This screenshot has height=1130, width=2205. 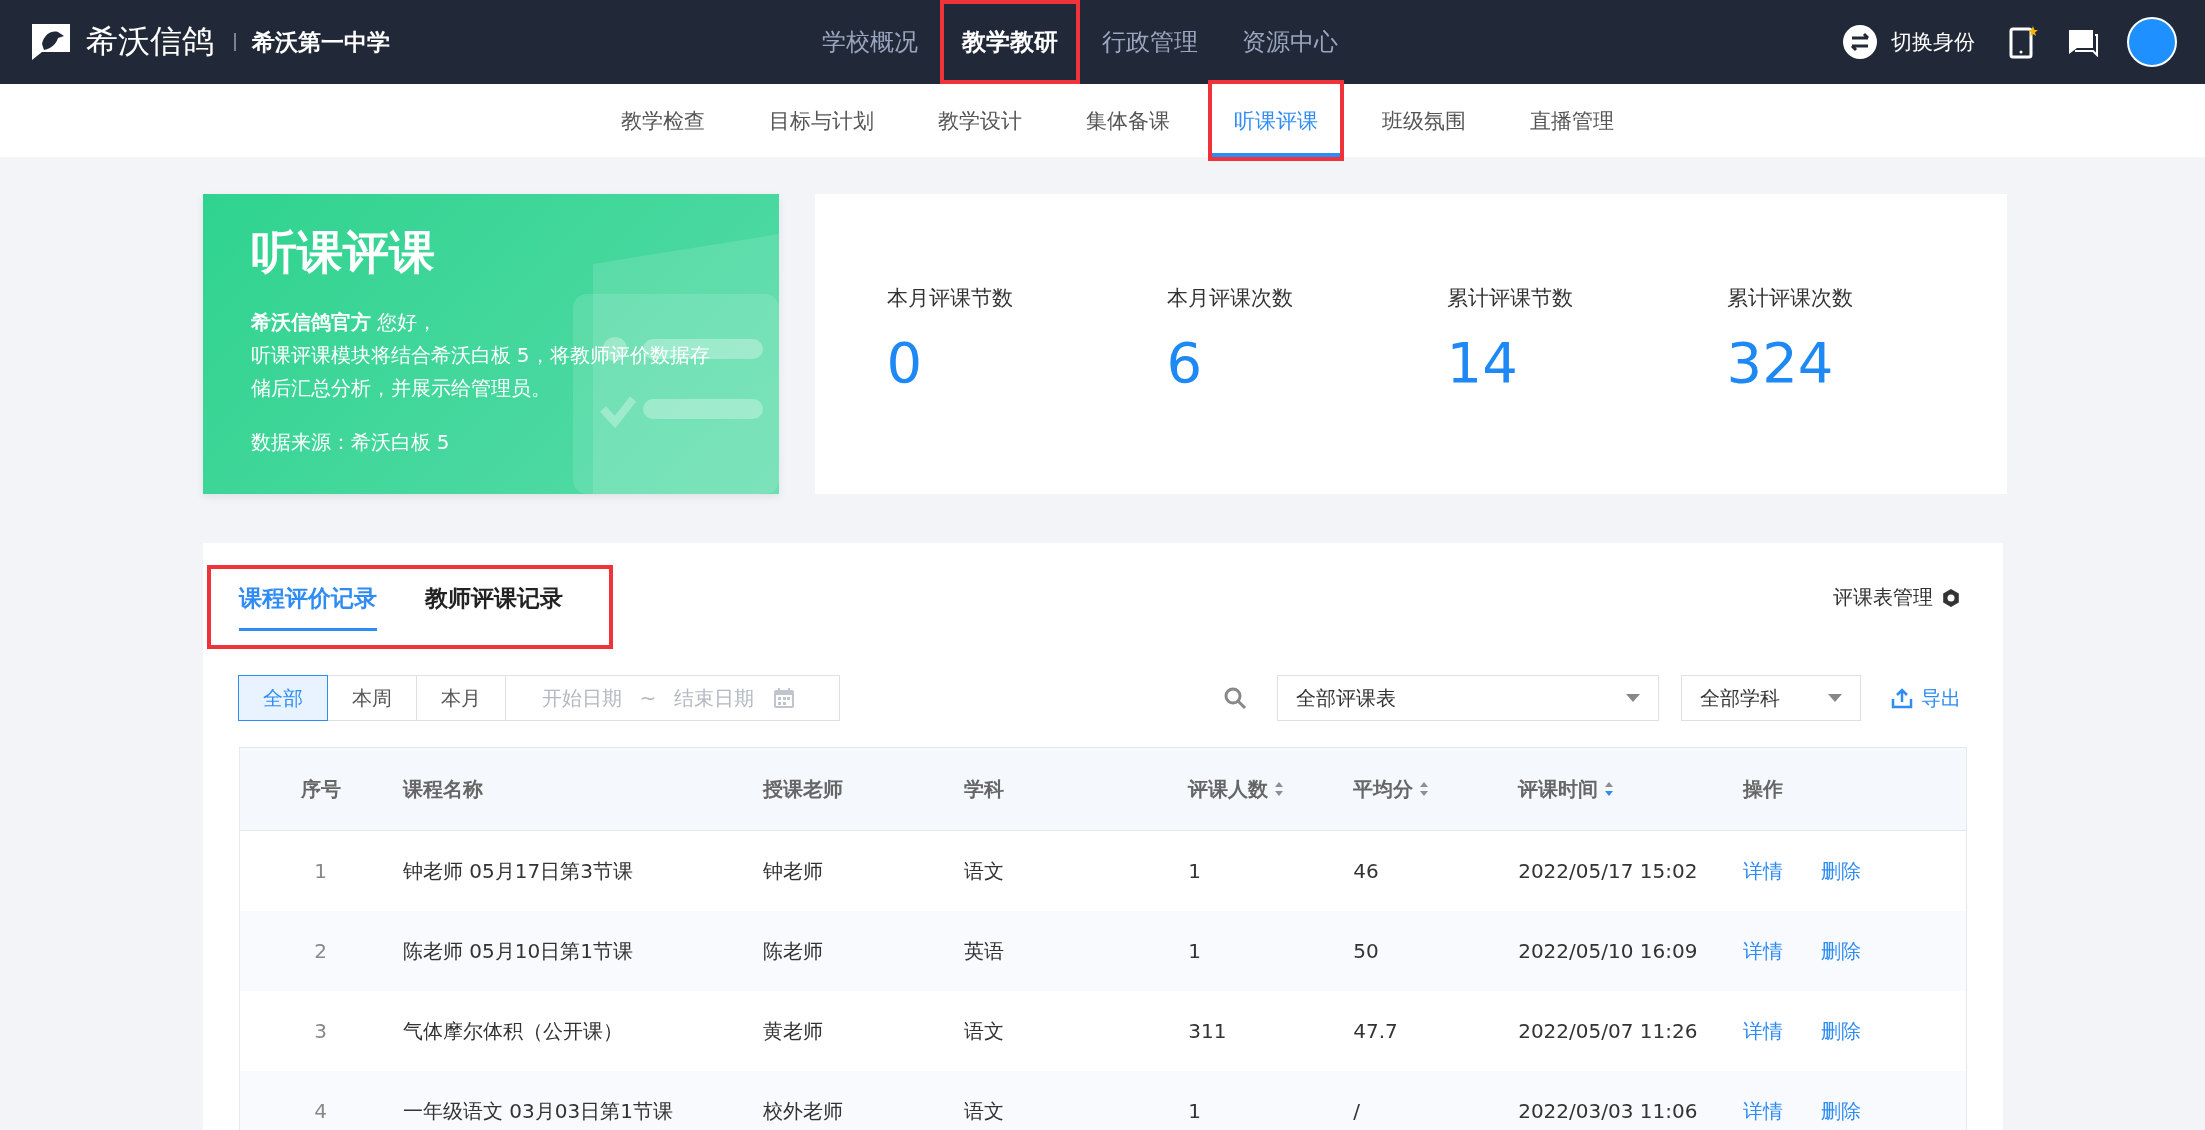 I want to click on table-cell: 英语, so click(x=1075, y=951).